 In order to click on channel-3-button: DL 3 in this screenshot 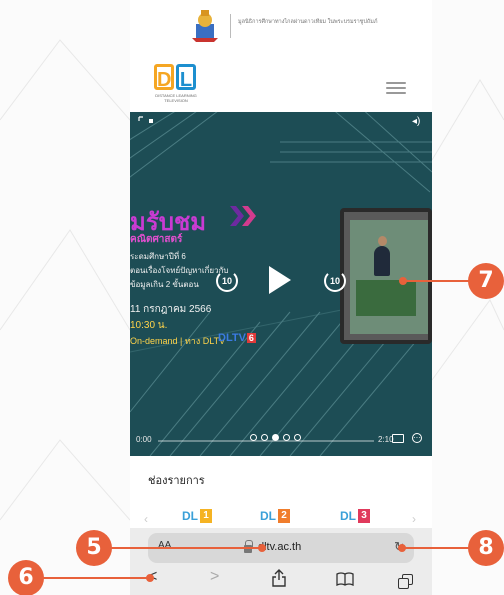, I will do `click(355, 516)`.